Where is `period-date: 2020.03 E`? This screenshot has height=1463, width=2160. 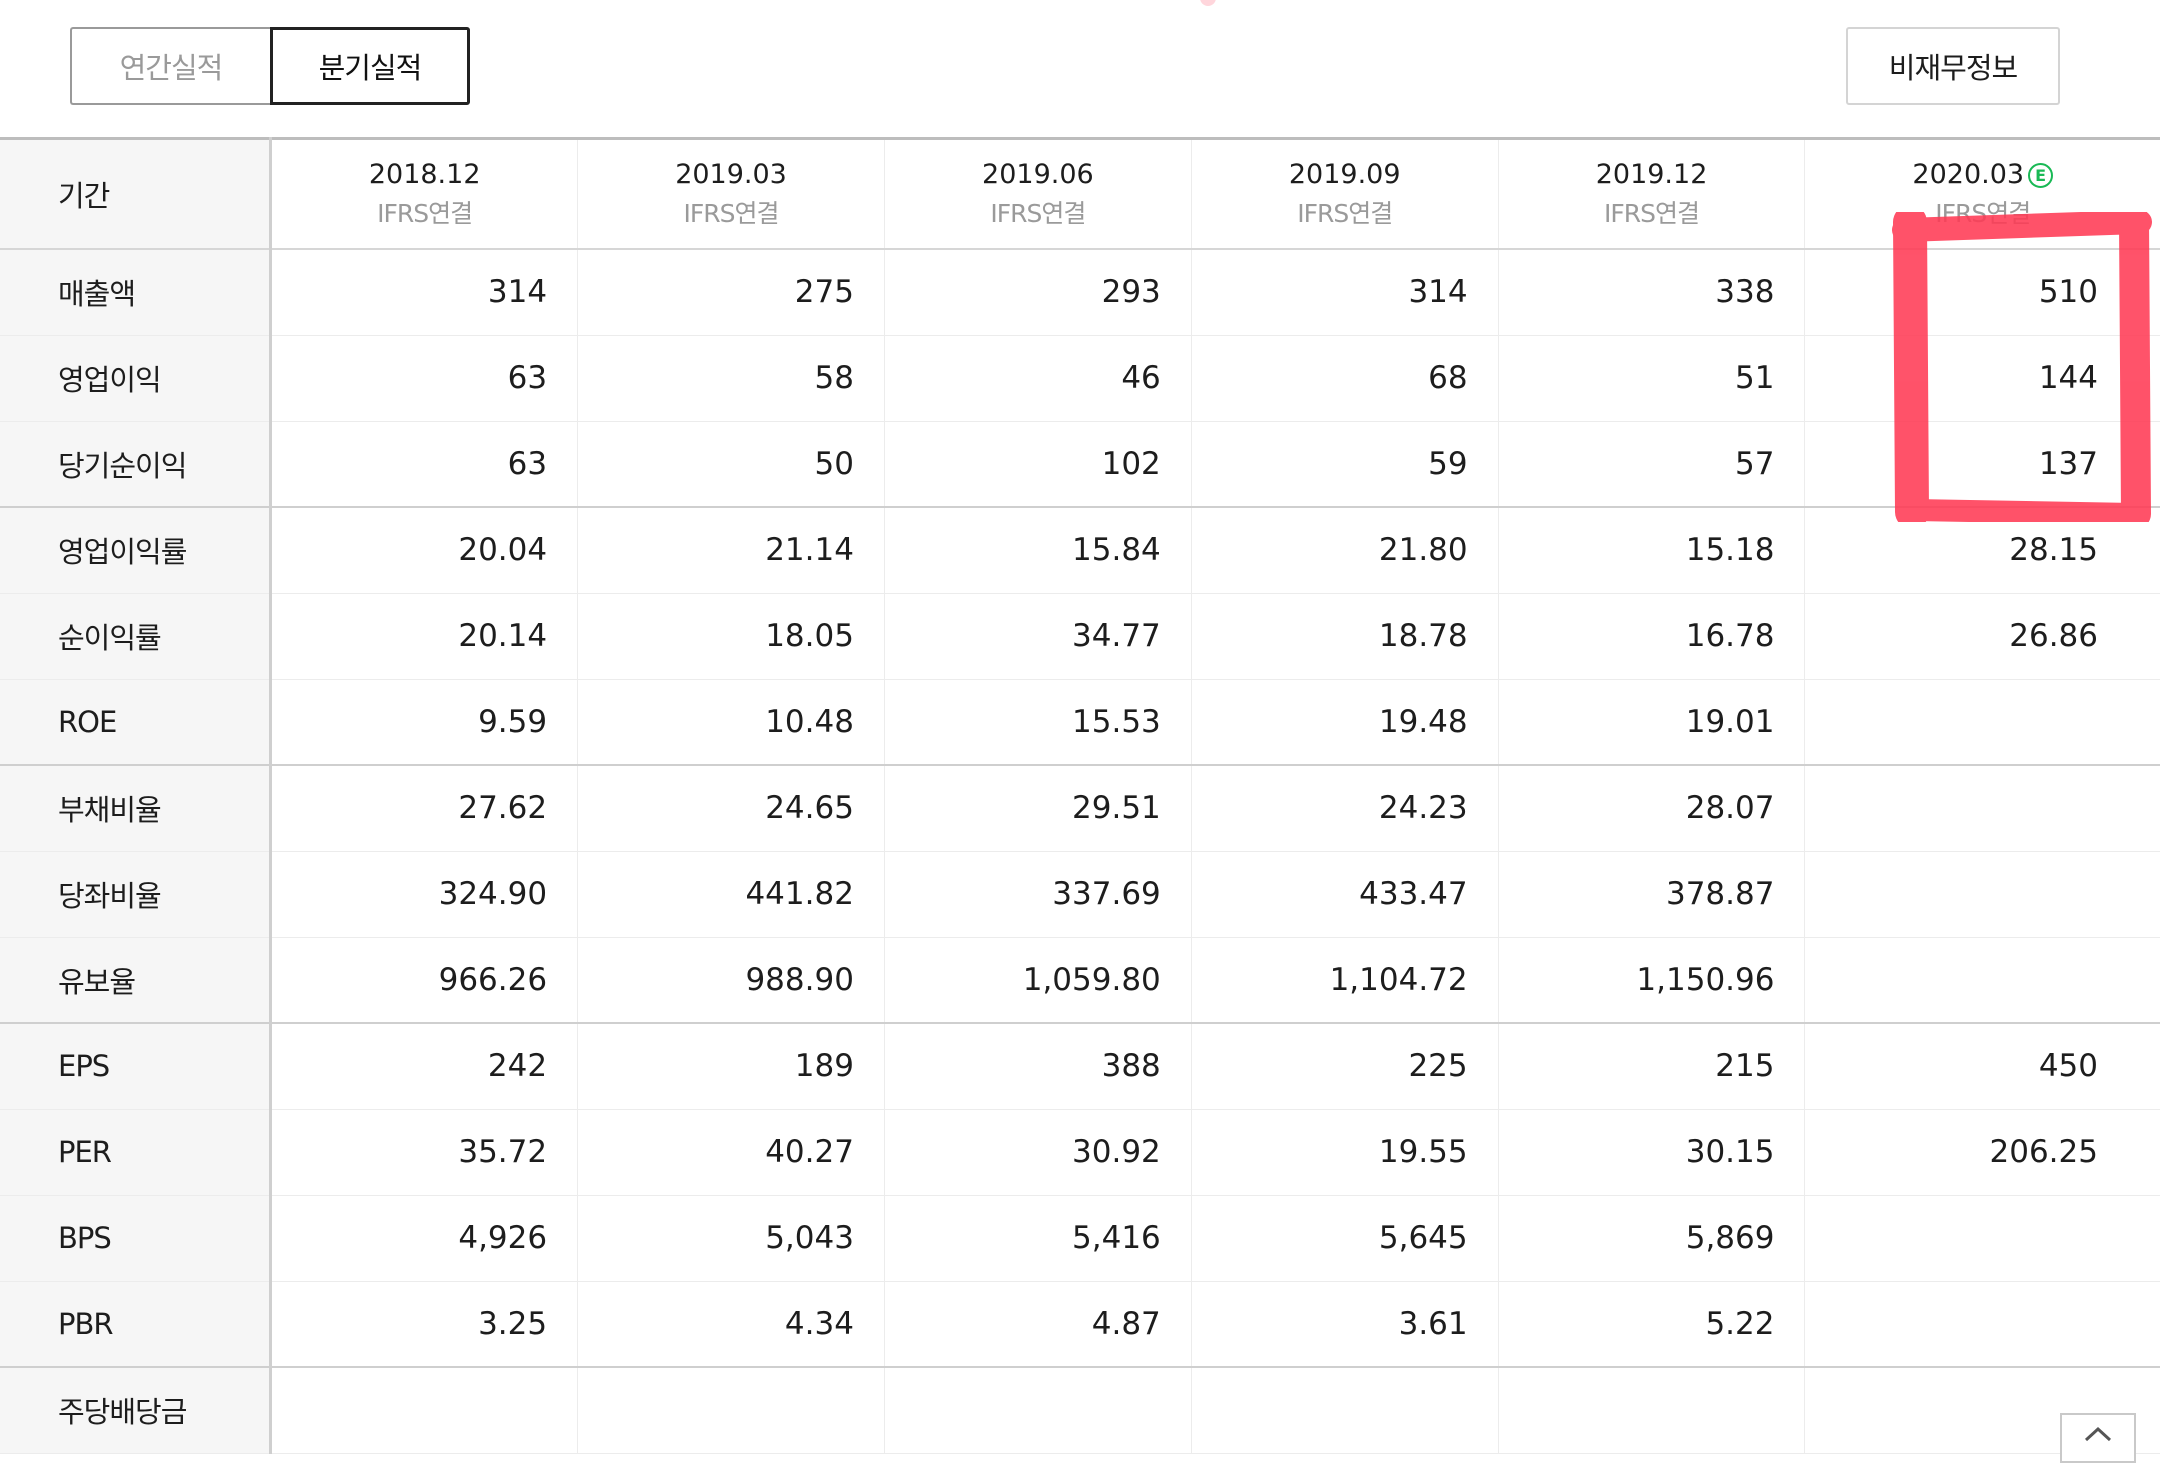 period-date: 2020.03 E is located at coordinates (1982, 174).